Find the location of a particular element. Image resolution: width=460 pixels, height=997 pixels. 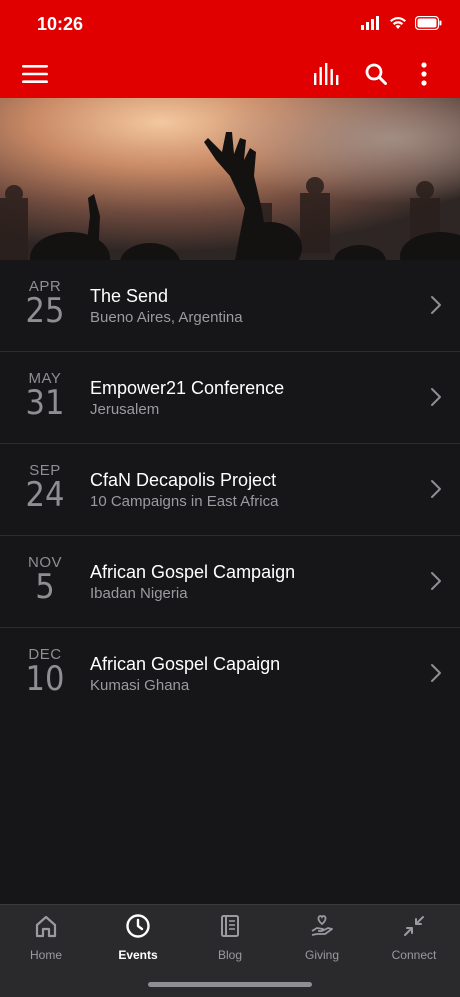

tab-label: Connect is located at coordinates (414, 955).